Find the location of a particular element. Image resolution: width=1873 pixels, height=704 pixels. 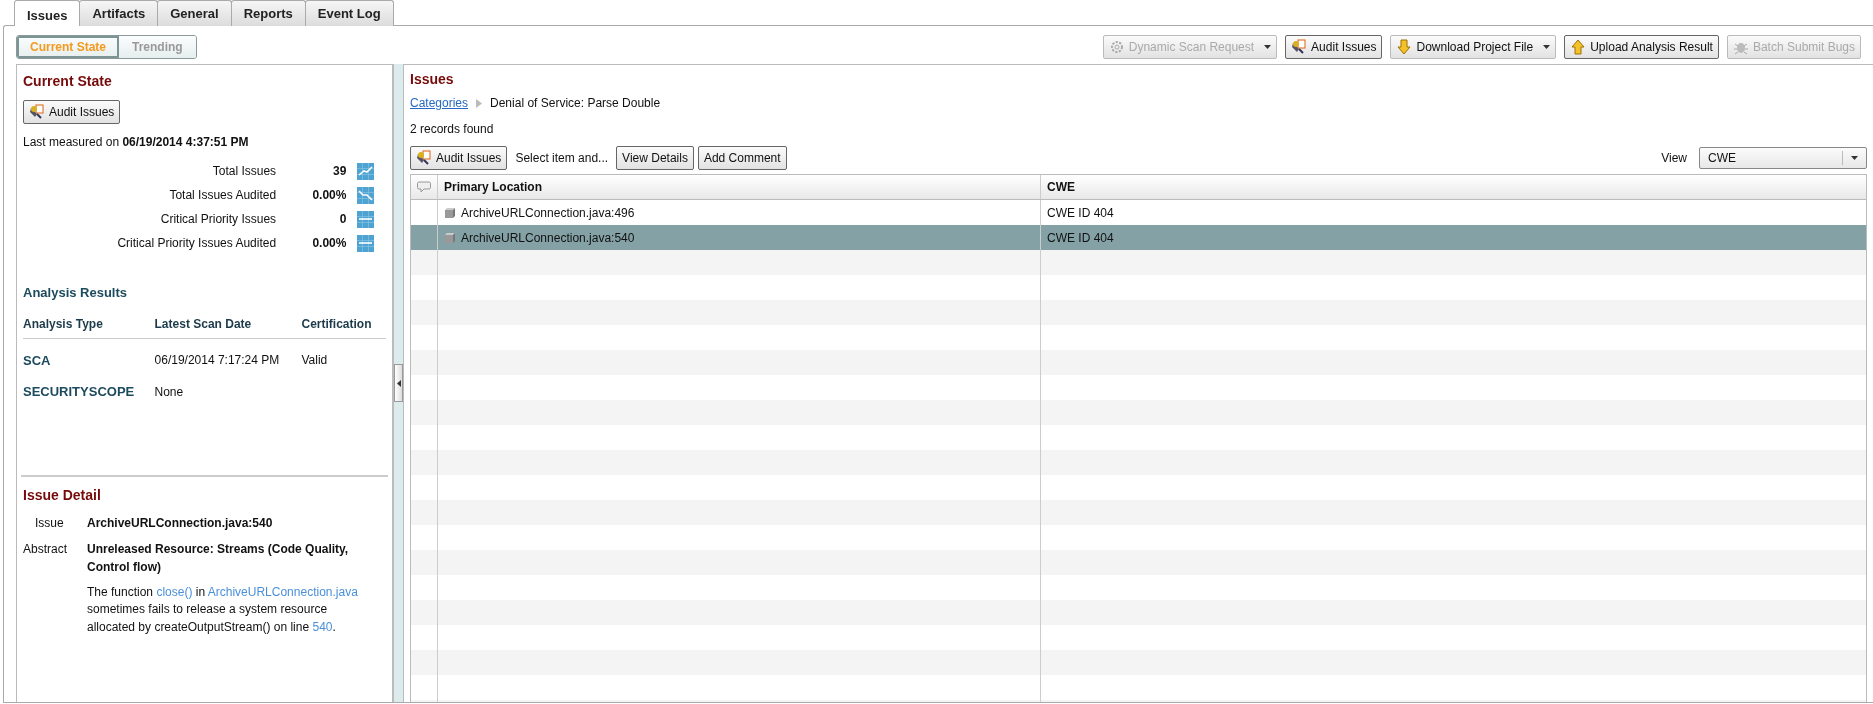

toolbar-button: Audit Issues is located at coordinates (1334, 47).